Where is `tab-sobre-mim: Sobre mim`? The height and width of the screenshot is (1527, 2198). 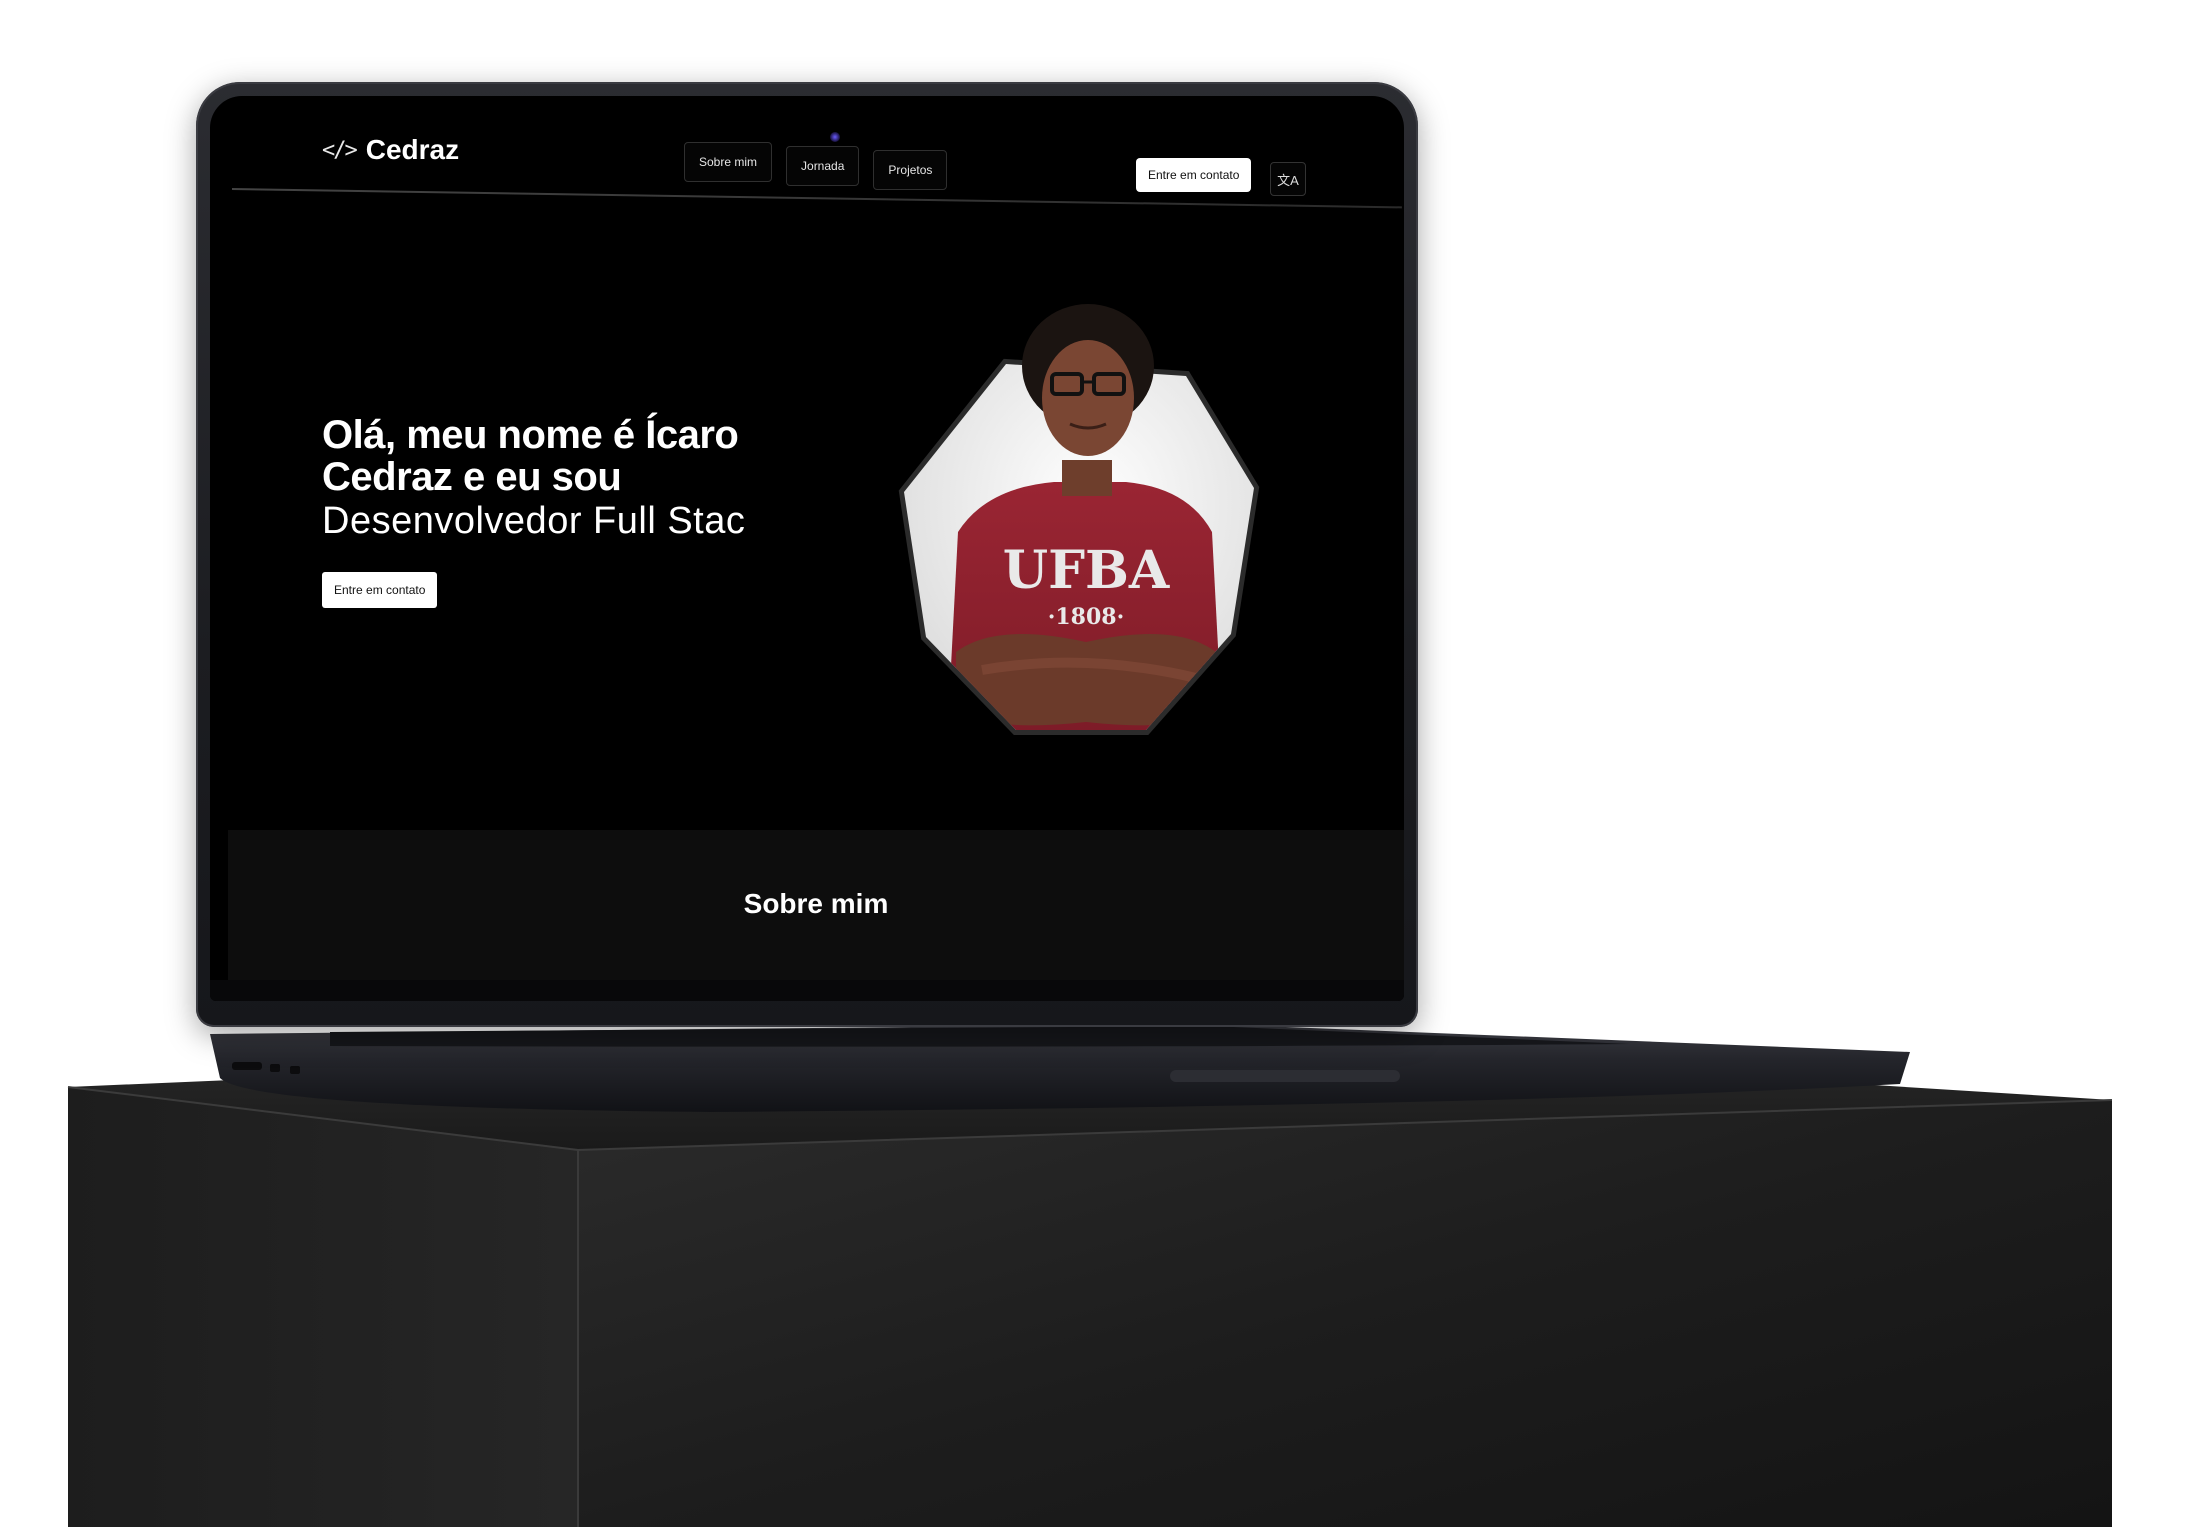 tab-sobre-mim: Sobre mim is located at coordinates (728, 162).